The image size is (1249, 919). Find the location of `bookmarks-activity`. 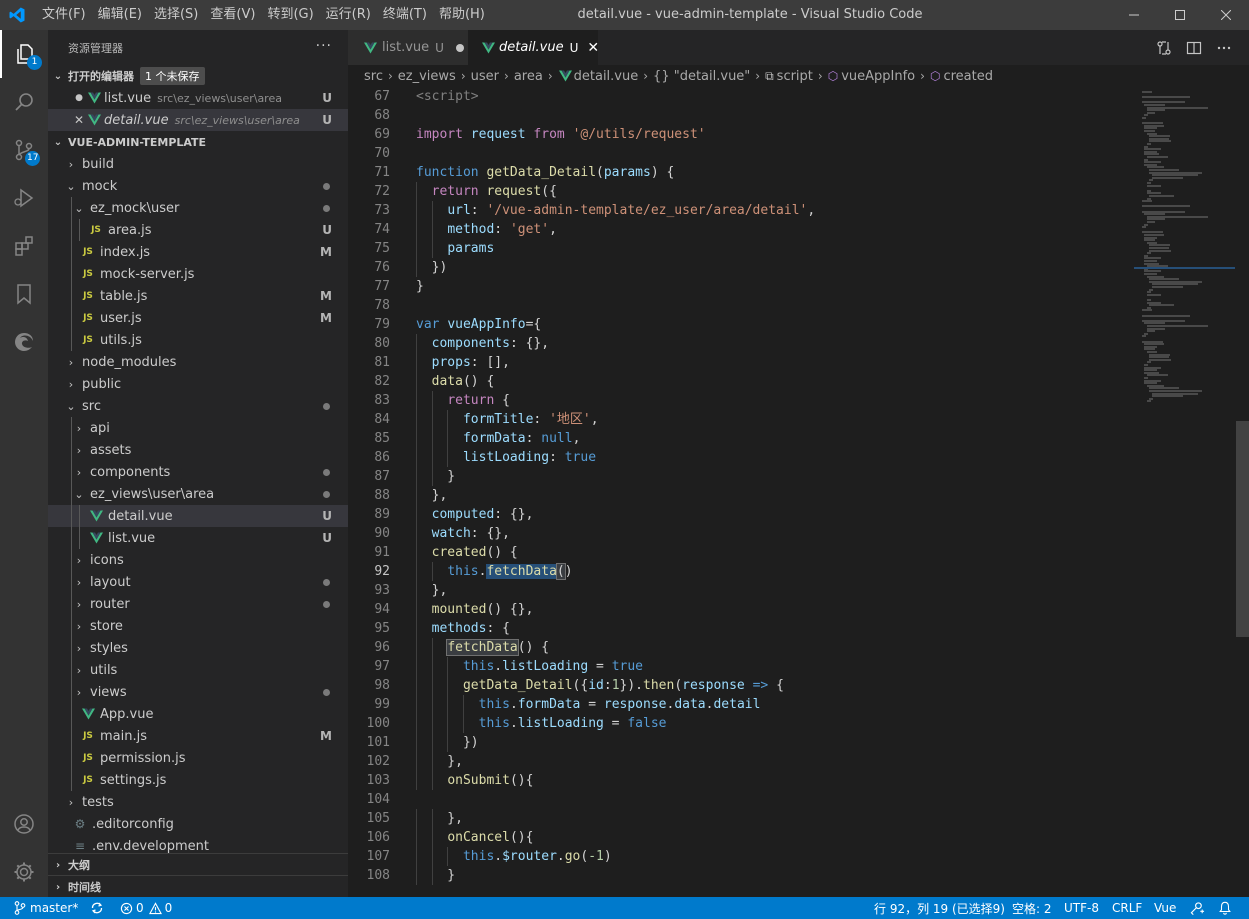

bookmarks-activity is located at coordinates (24, 294).